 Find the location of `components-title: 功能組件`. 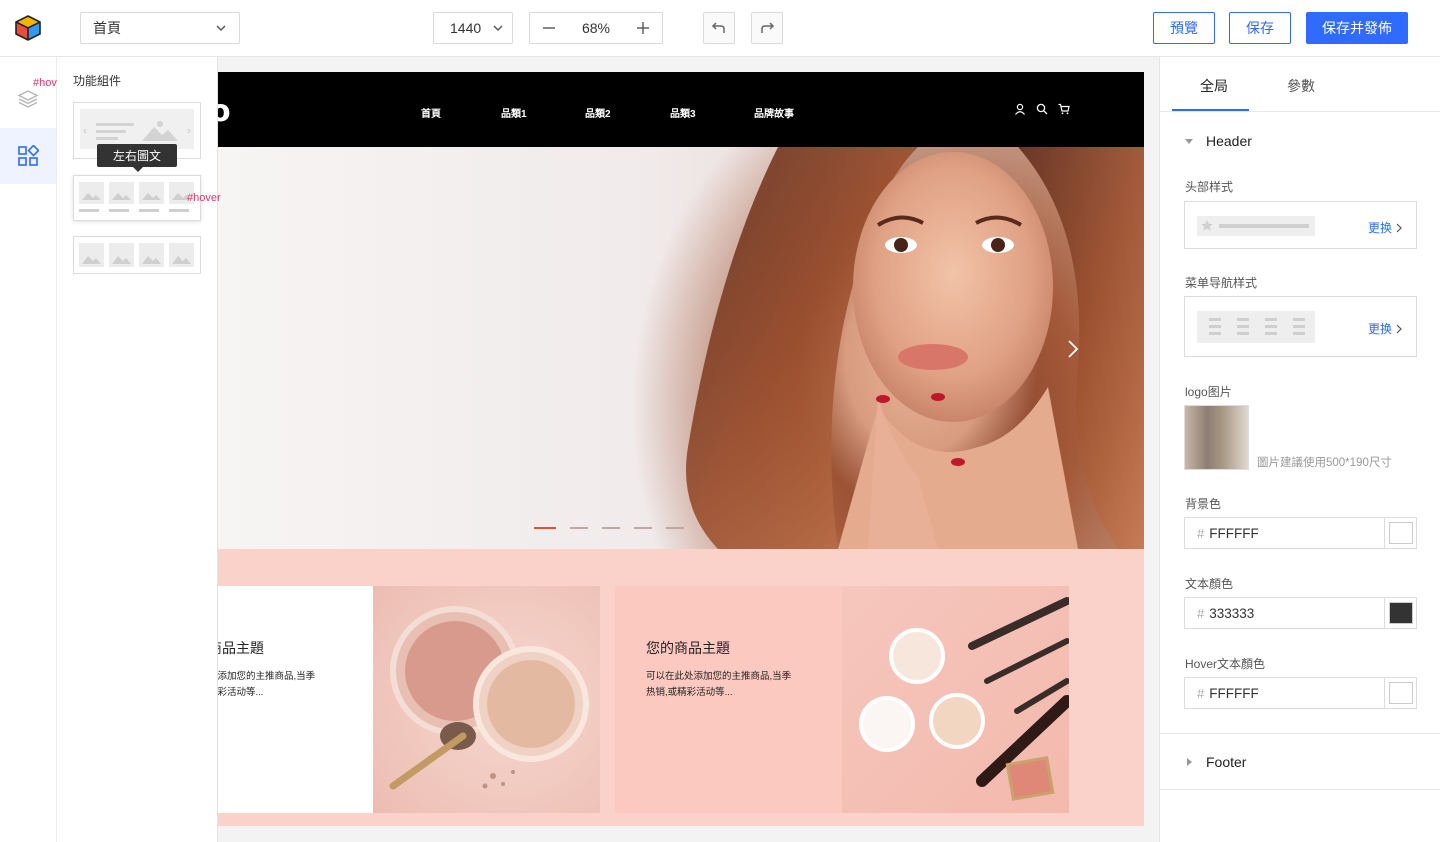

components-title: 功能組件 is located at coordinates (97, 81).